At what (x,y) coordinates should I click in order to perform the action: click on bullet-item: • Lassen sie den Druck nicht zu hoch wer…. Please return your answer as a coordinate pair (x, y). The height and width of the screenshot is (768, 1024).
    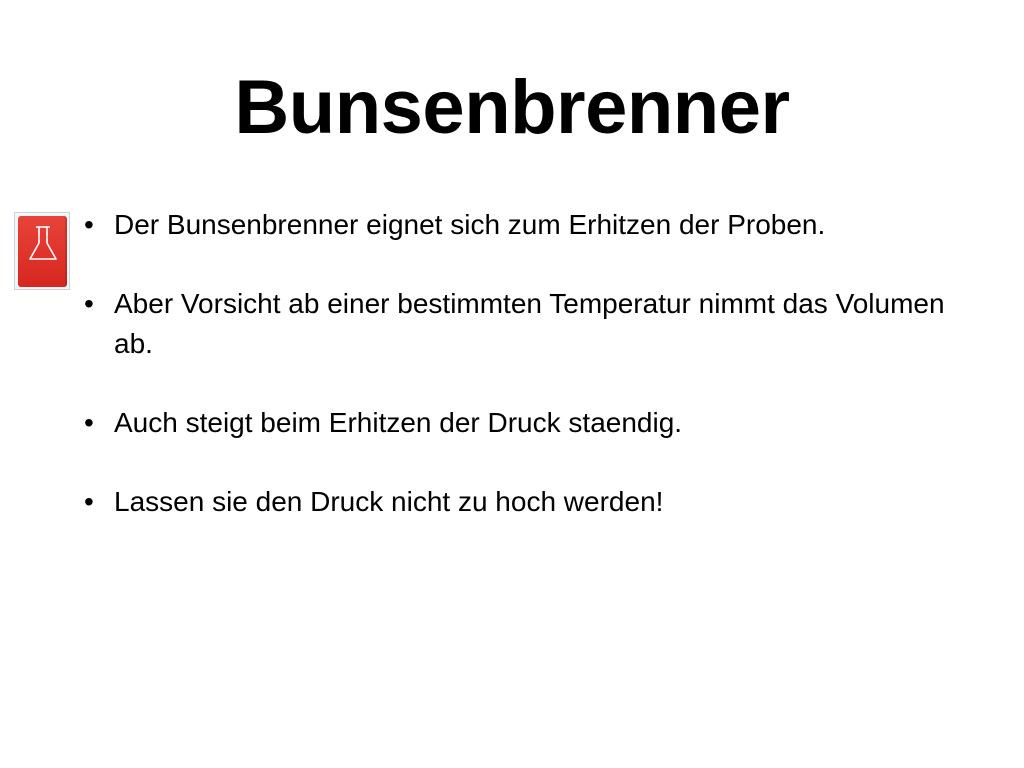
    Looking at the image, I should click on (532, 502).